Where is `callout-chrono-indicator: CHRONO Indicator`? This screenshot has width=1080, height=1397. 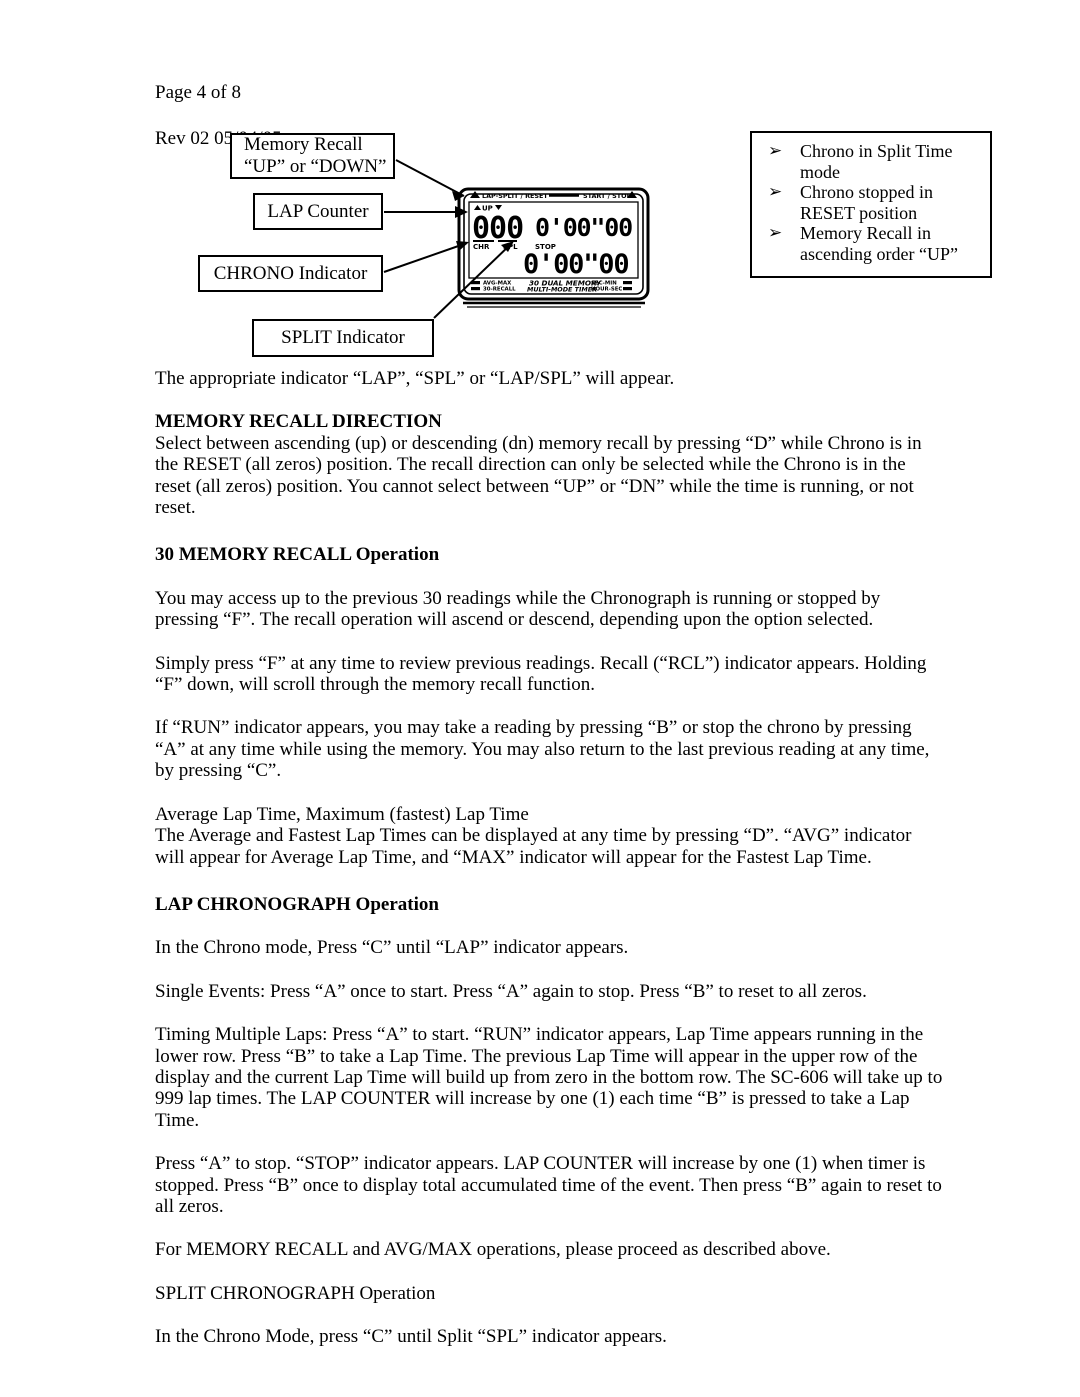
callout-chrono-indicator: CHRONO Indicator is located at coordinates (290, 273).